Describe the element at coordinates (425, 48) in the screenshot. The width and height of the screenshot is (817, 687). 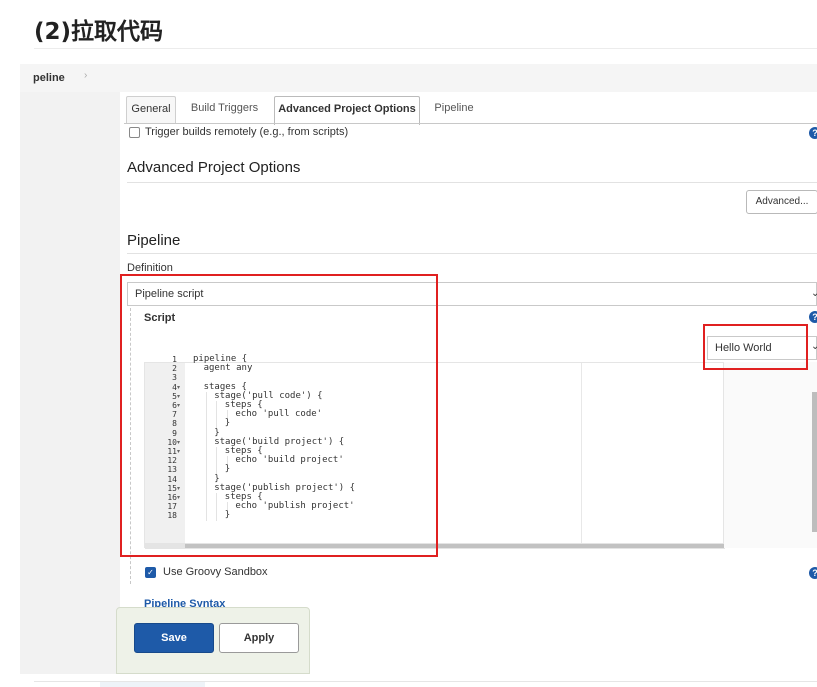
I see `heading-divider` at that location.